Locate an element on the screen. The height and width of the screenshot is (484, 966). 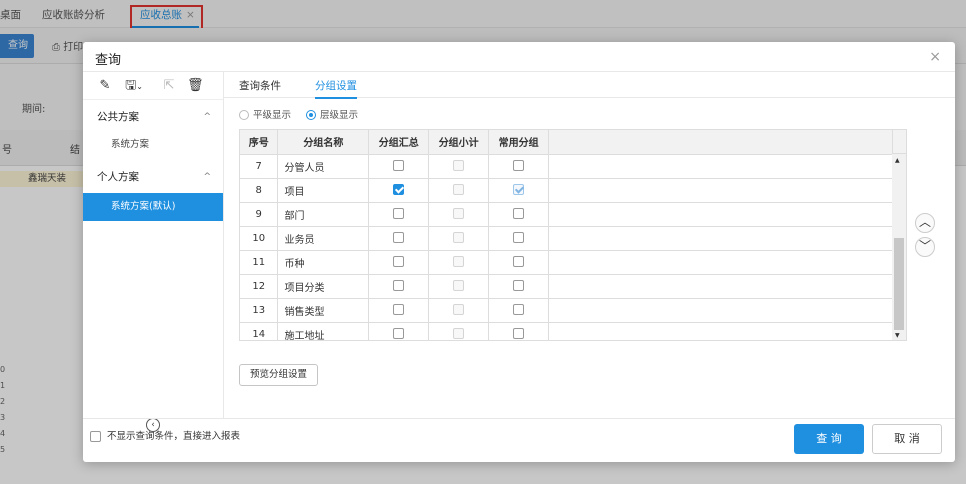
row-number-cell: 9 is located at coordinates (259, 214).